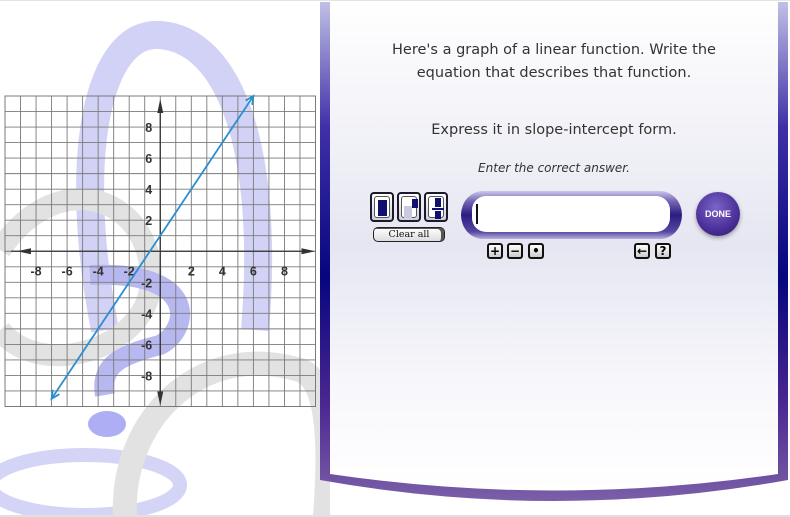 This screenshot has height=517, width=790. I want to click on fraction-bar-template-button, so click(436, 207).